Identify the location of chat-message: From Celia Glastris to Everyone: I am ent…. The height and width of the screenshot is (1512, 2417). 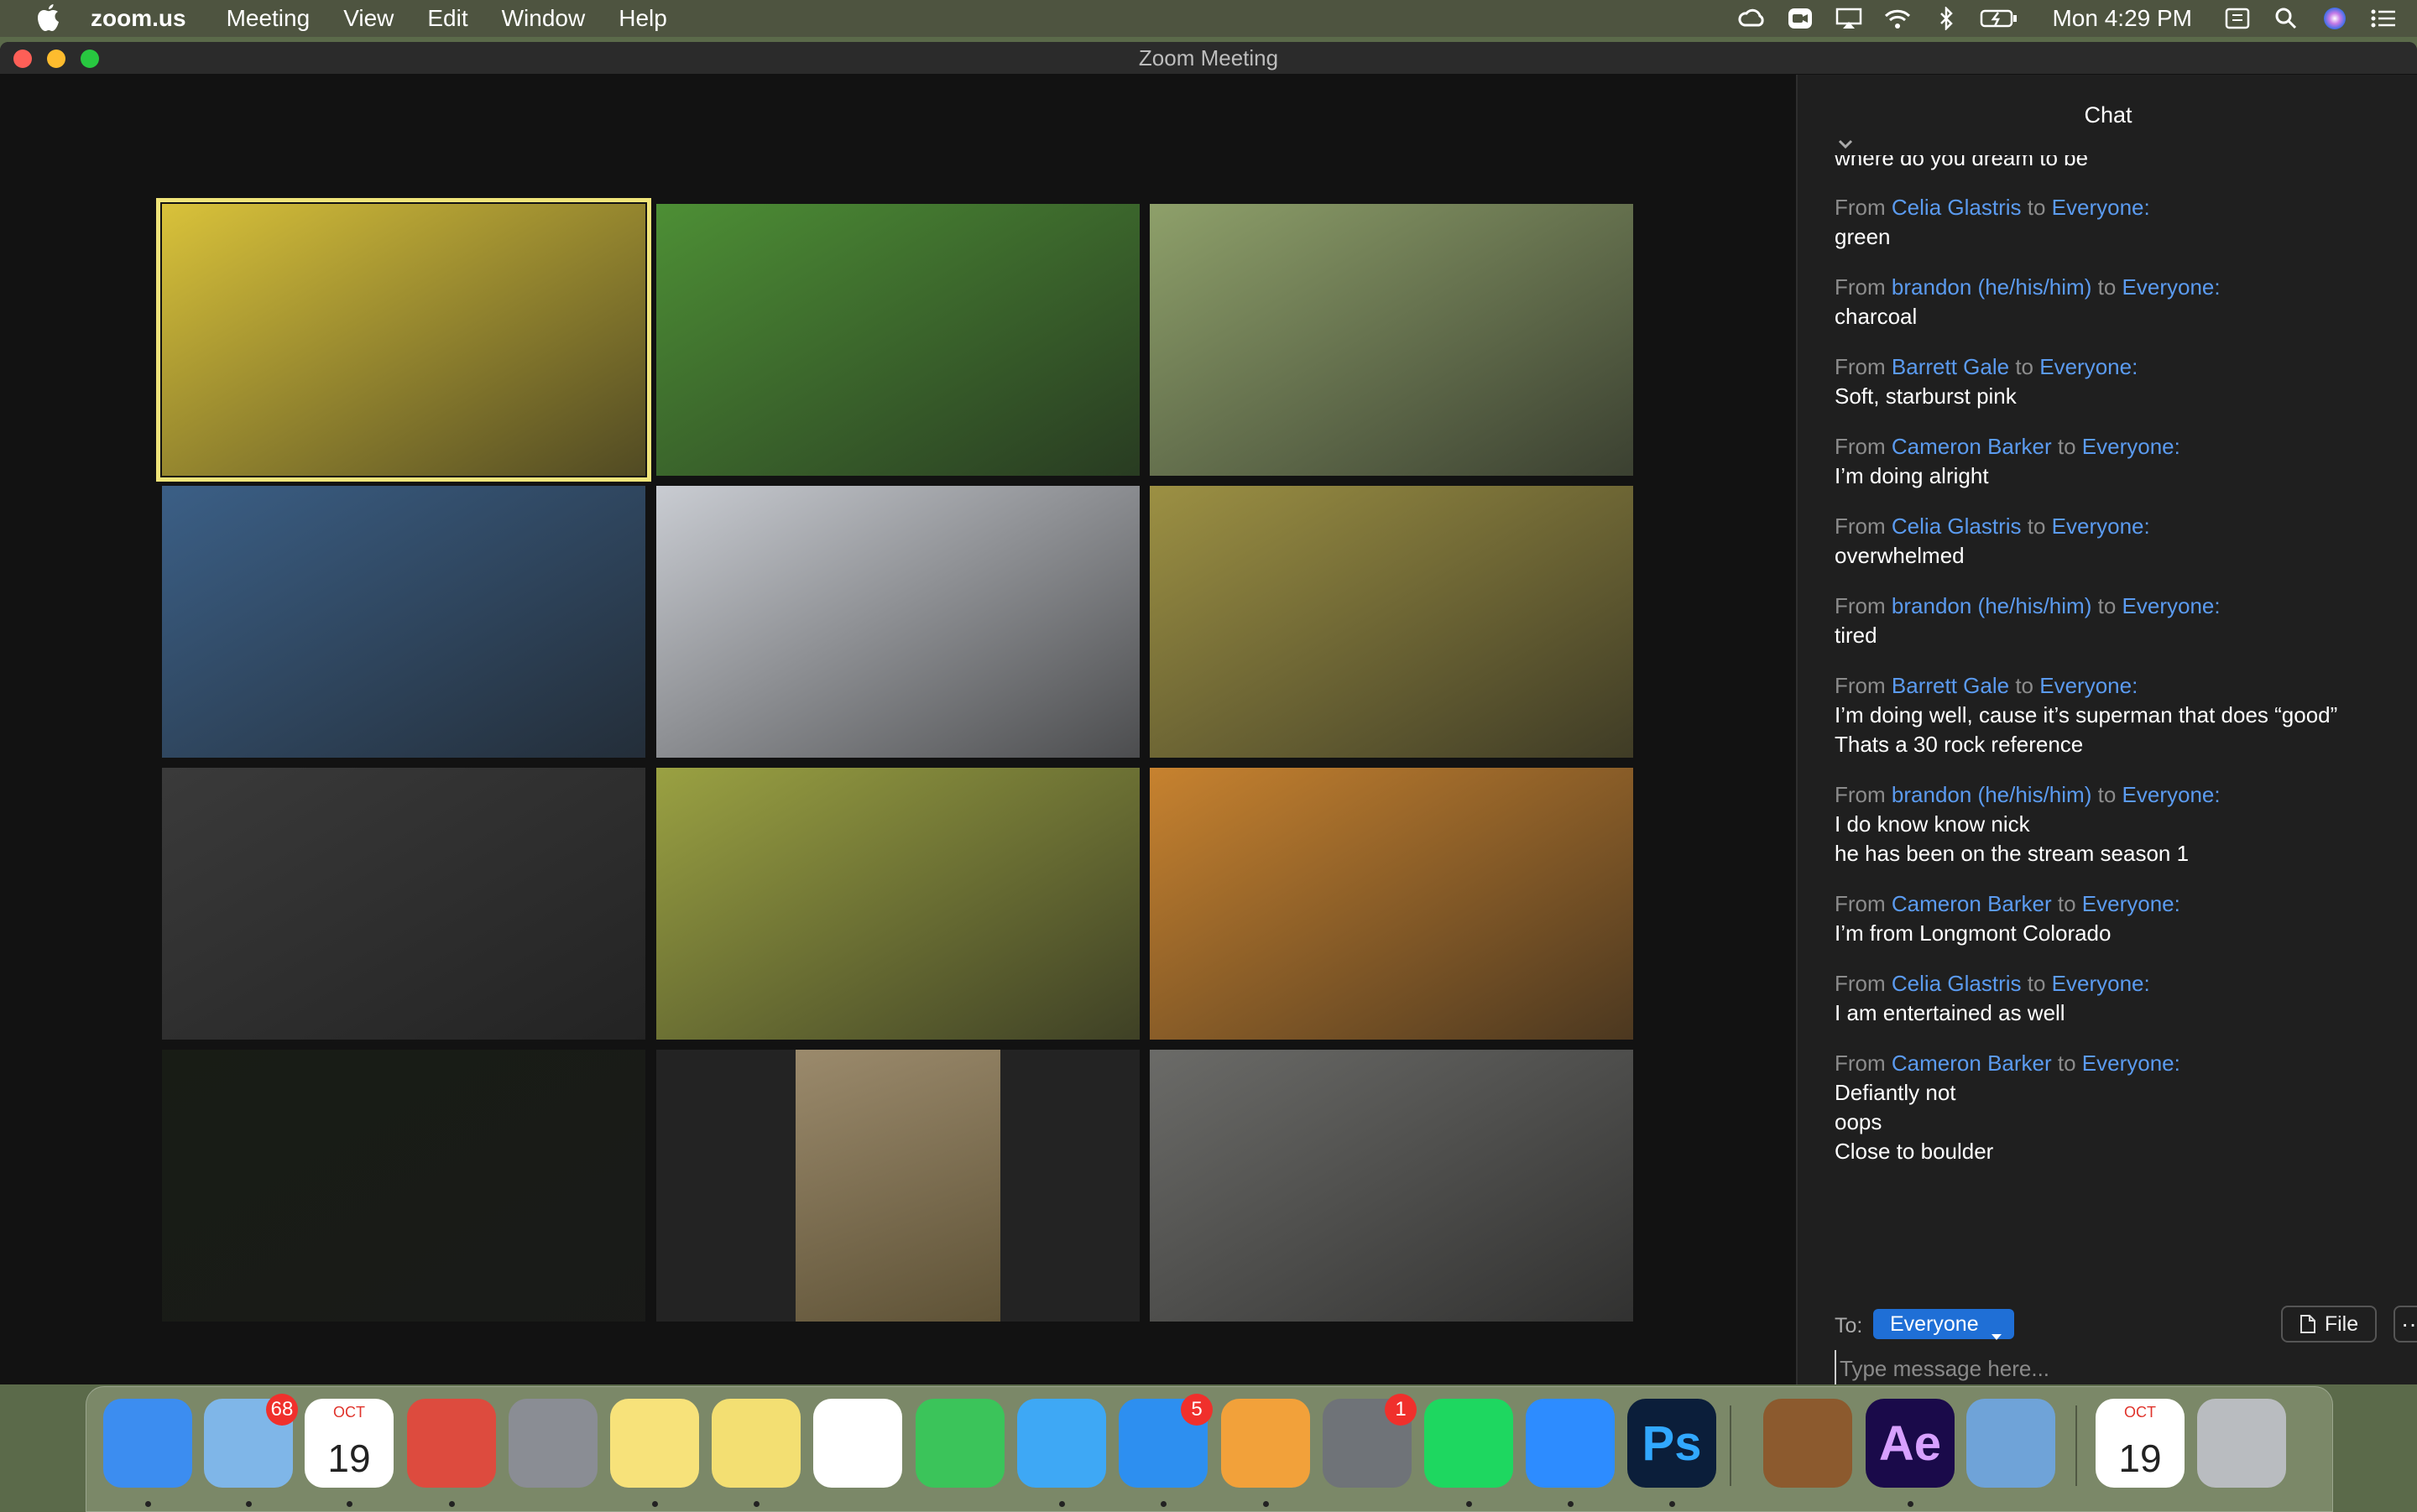
(2120, 998).